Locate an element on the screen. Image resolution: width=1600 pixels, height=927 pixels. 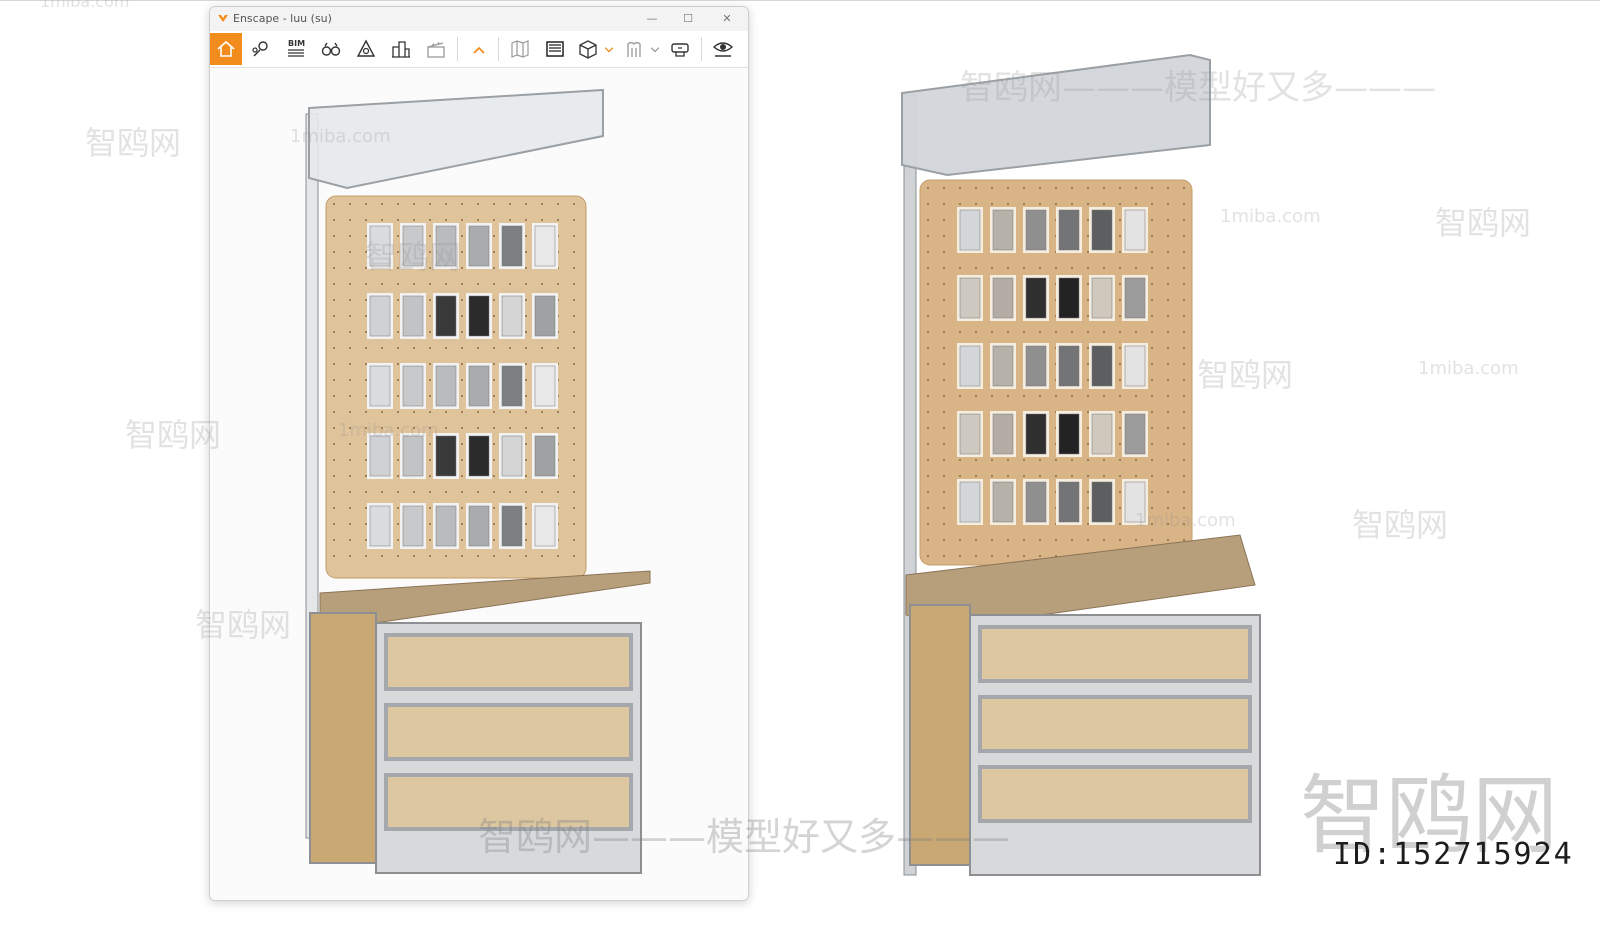
export-button is located at coordinates (588, 49).